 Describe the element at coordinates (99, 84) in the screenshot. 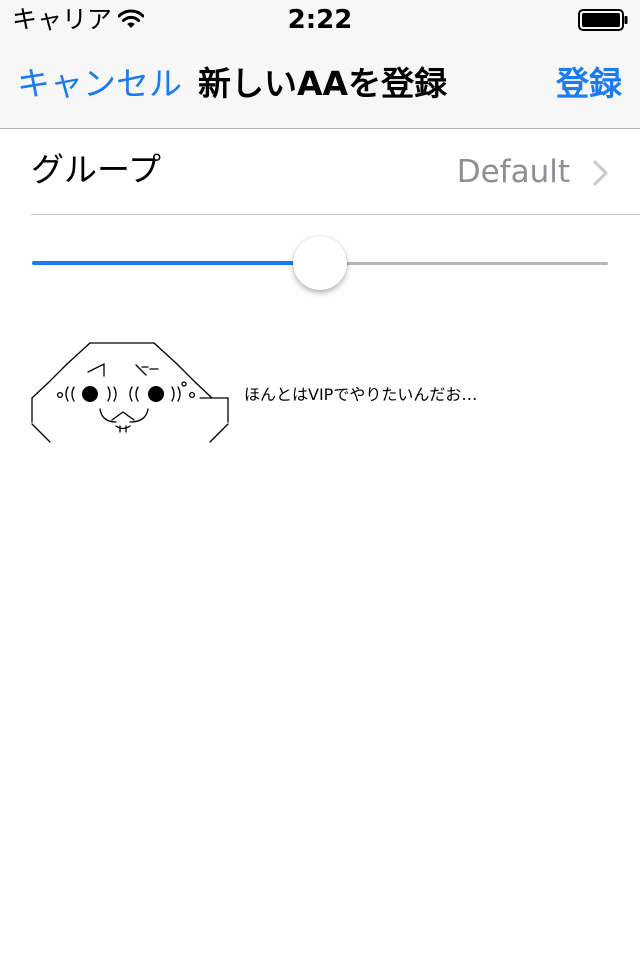

I see `cancel-button: キャンセル` at that location.